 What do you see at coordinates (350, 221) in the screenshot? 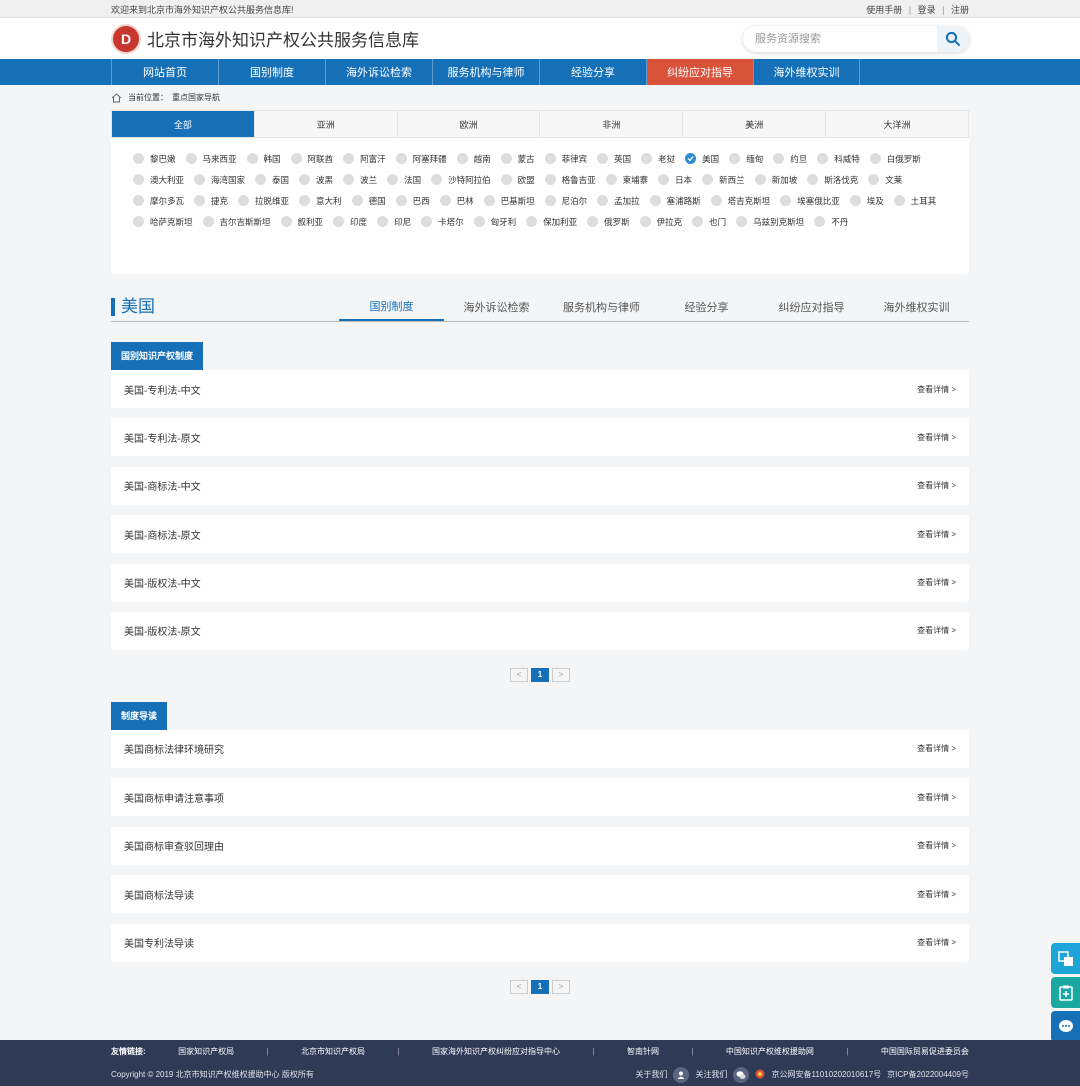
I see `country-option: 印度` at bounding box center [350, 221].